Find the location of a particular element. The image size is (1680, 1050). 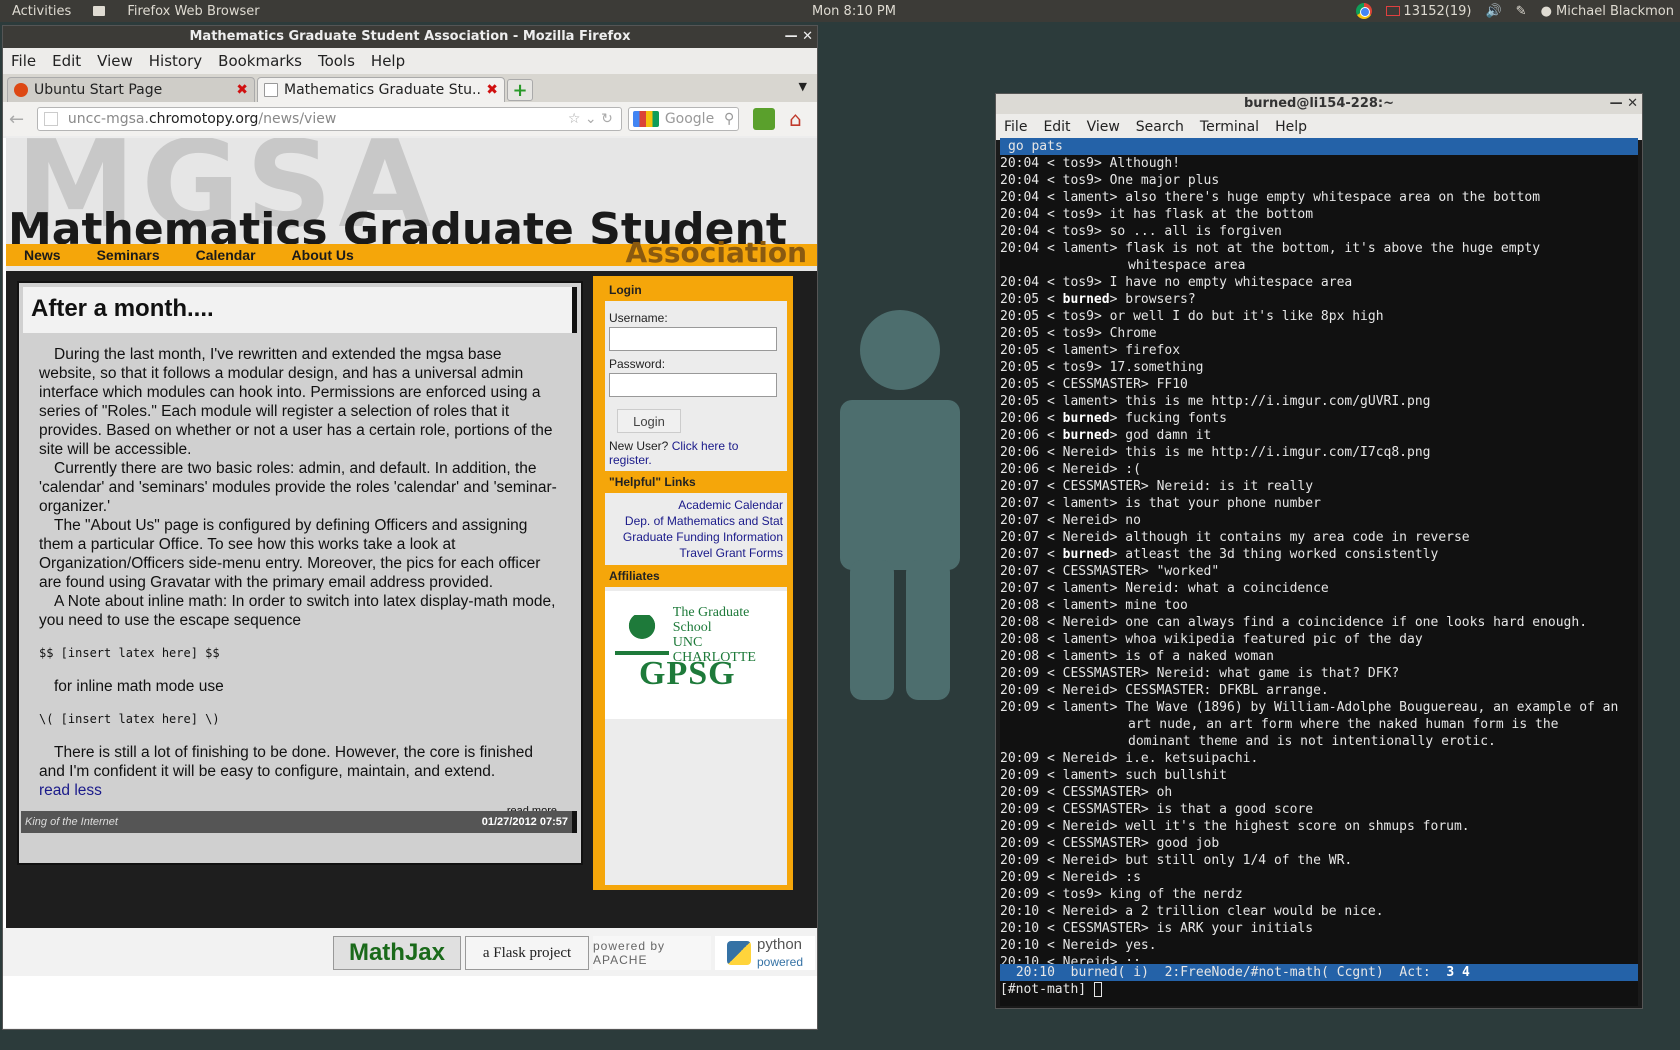

tab-ubuntu-start: Ubuntu Start Page ✖ is located at coordinates (131, 89).